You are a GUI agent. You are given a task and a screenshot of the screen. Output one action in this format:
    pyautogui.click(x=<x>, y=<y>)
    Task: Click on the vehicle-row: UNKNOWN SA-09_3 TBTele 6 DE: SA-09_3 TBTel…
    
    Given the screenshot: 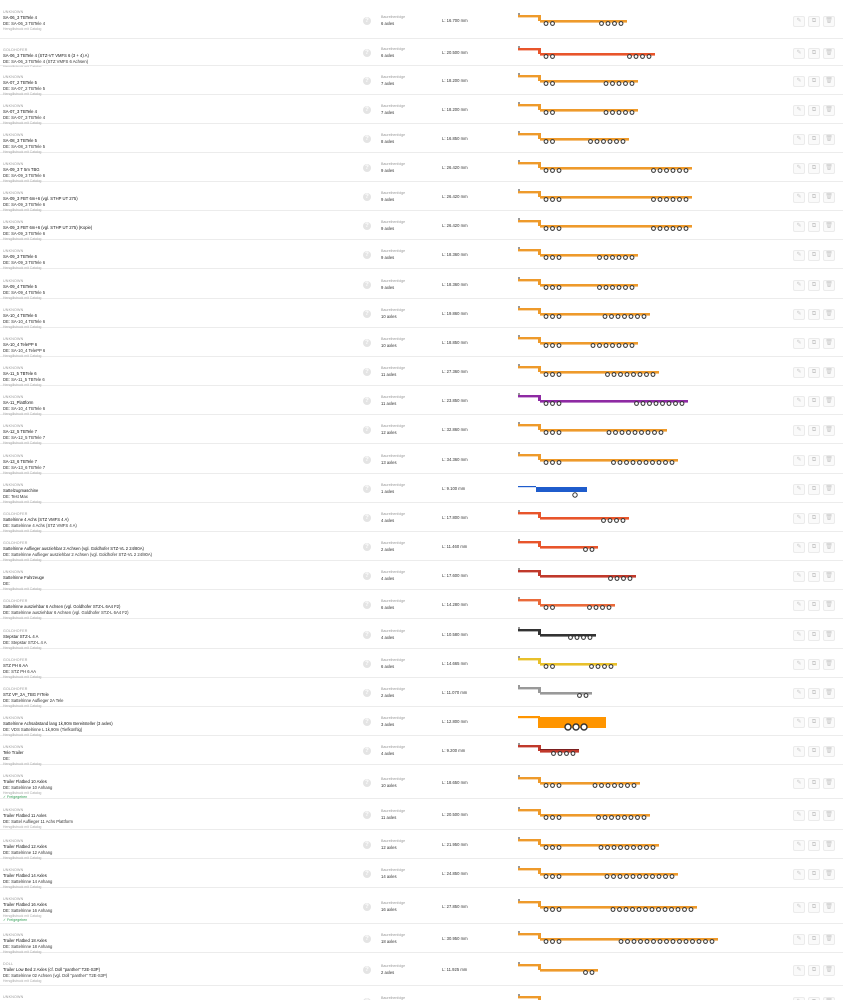 What is the action you would take?
    pyautogui.click(x=421, y=255)
    